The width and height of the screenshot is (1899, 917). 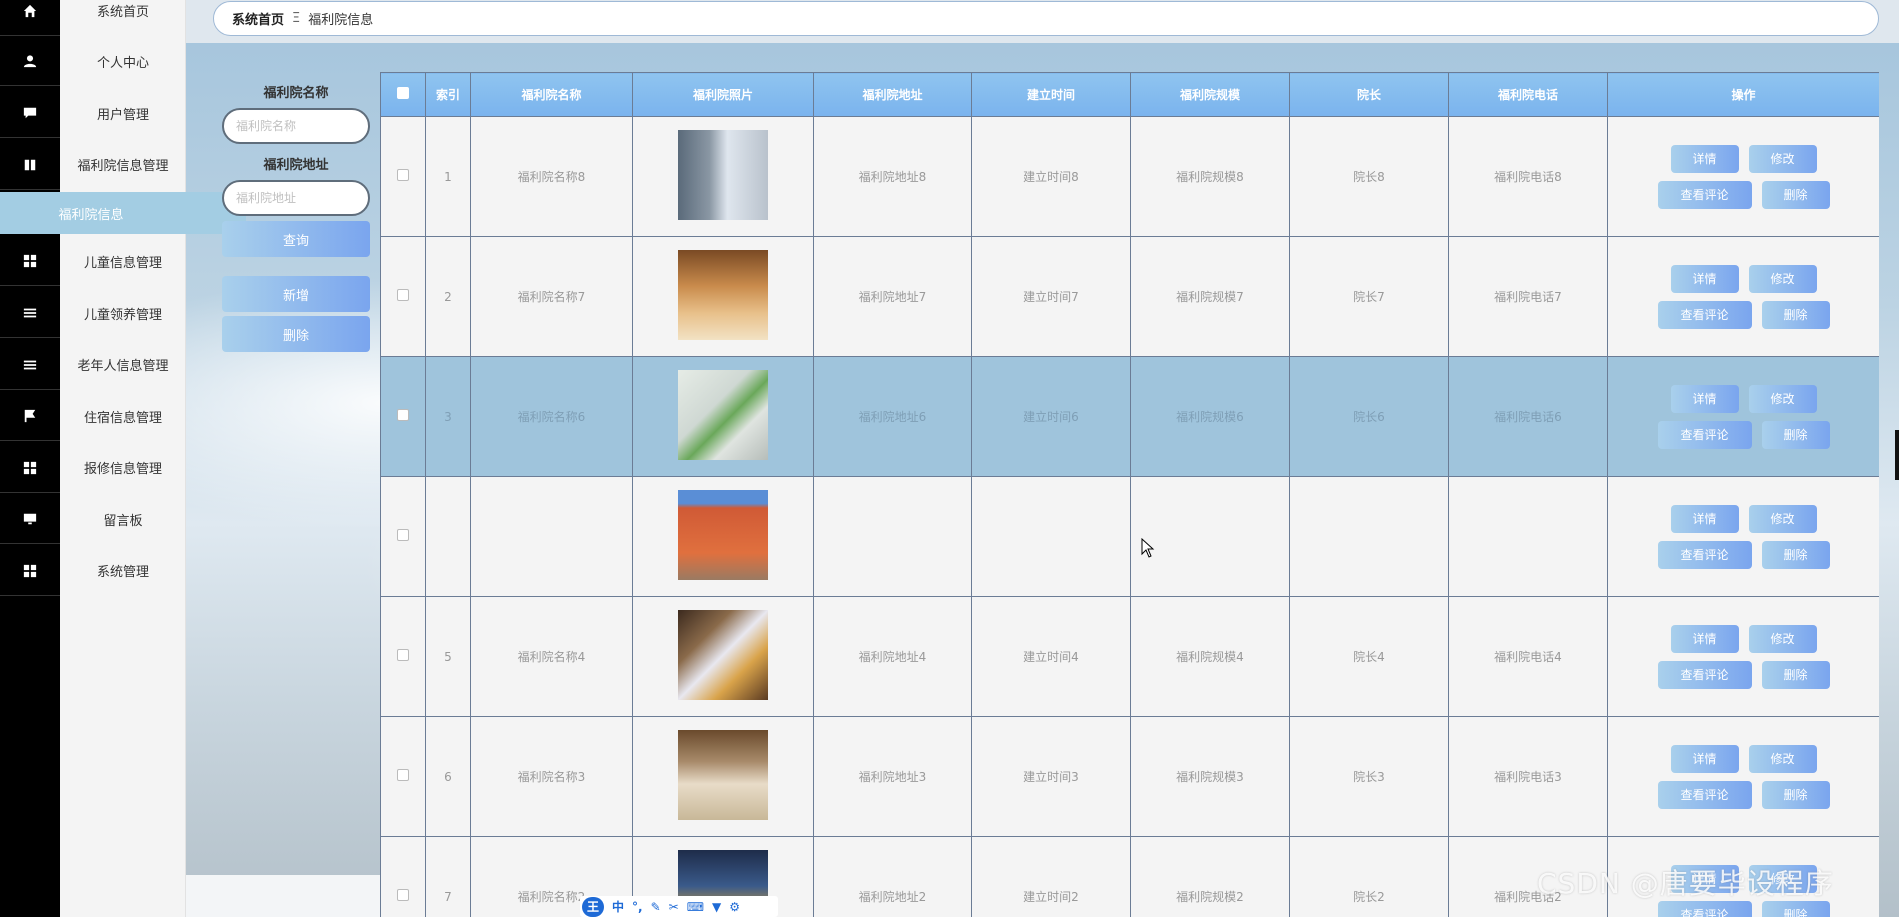 What do you see at coordinates (30, 113) in the screenshot?
I see `chat-icon` at bounding box center [30, 113].